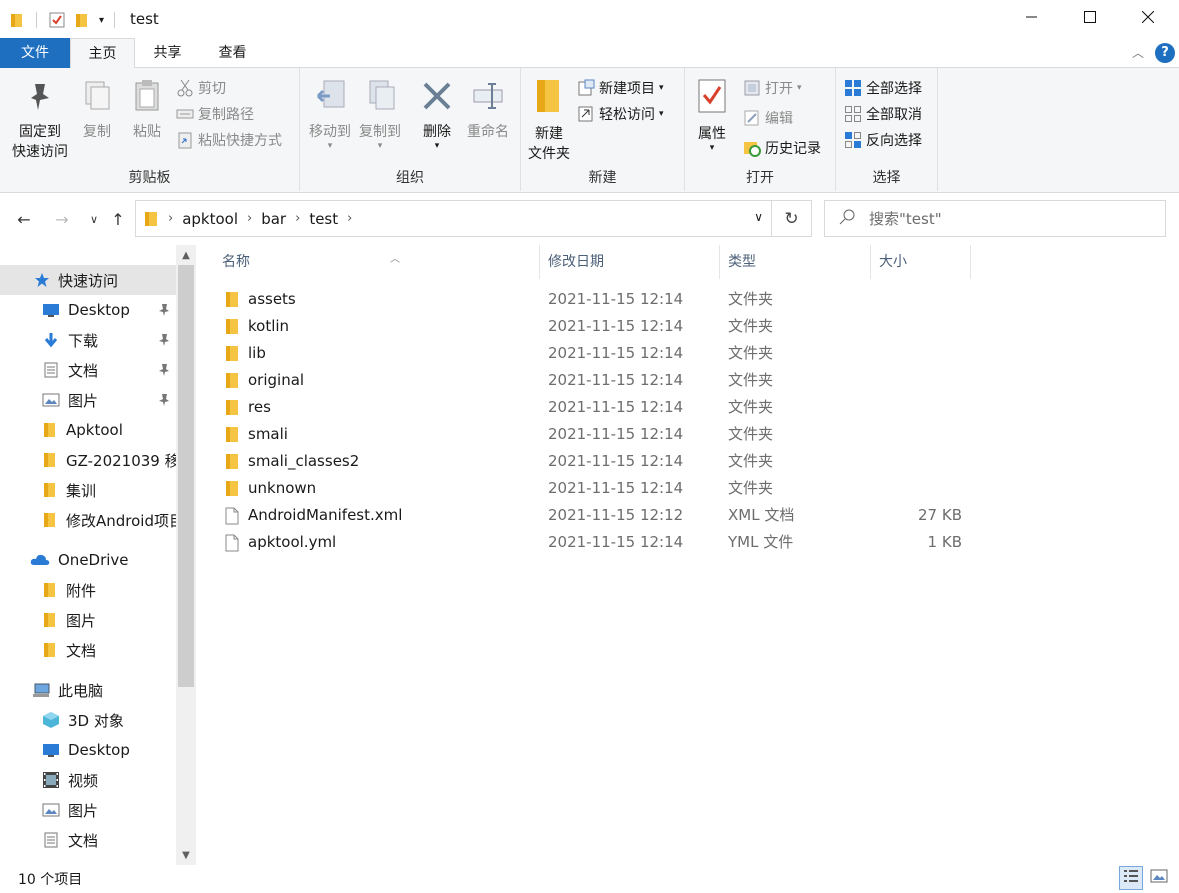 The image size is (1179, 893). Describe the element at coordinates (147, 111) in the screenshot. I see `paste-button: 粘贴` at that location.